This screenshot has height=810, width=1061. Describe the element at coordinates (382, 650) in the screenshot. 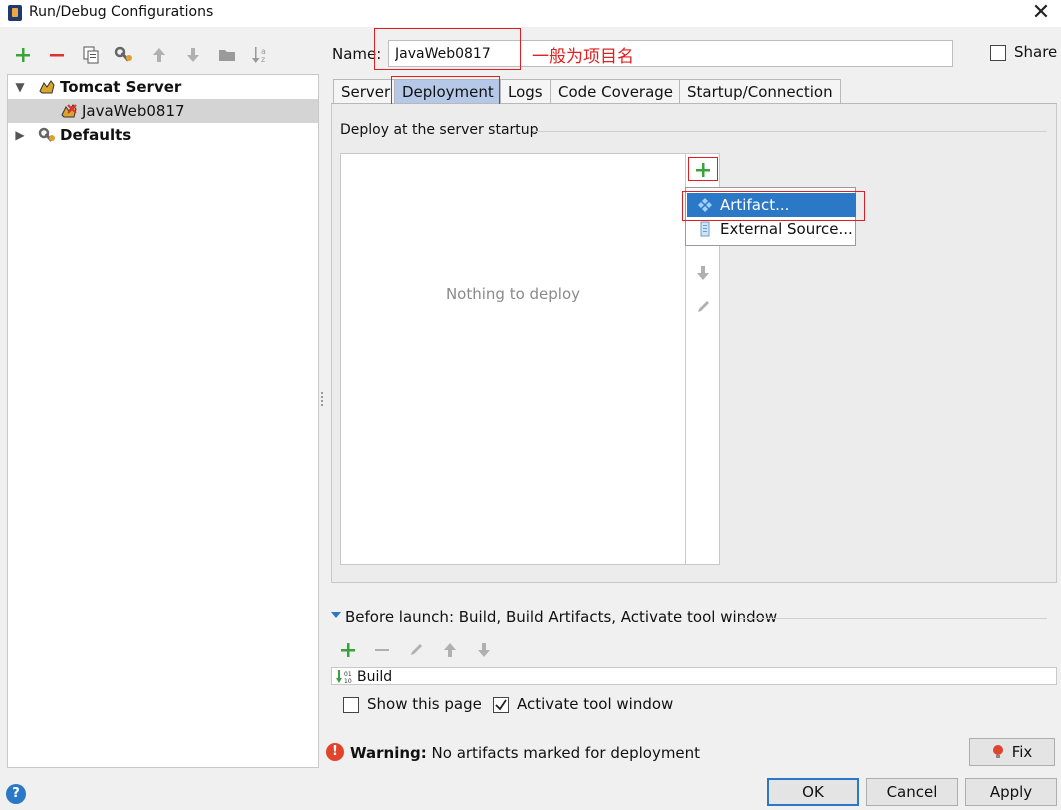

I see `remove-task-icon` at that location.